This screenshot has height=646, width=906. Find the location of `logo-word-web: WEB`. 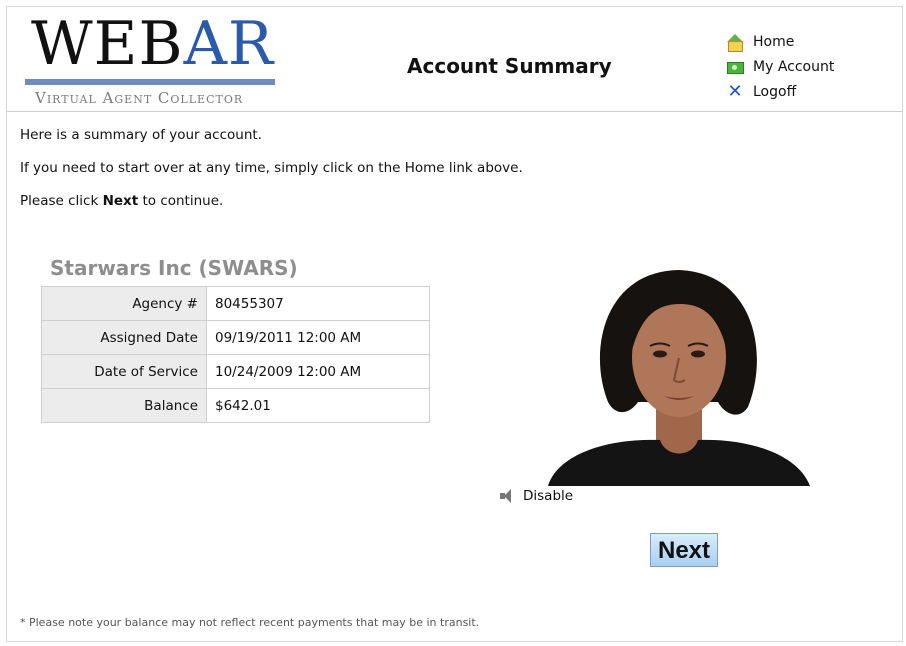

logo-word-web: WEB is located at coordinates (107, 44).